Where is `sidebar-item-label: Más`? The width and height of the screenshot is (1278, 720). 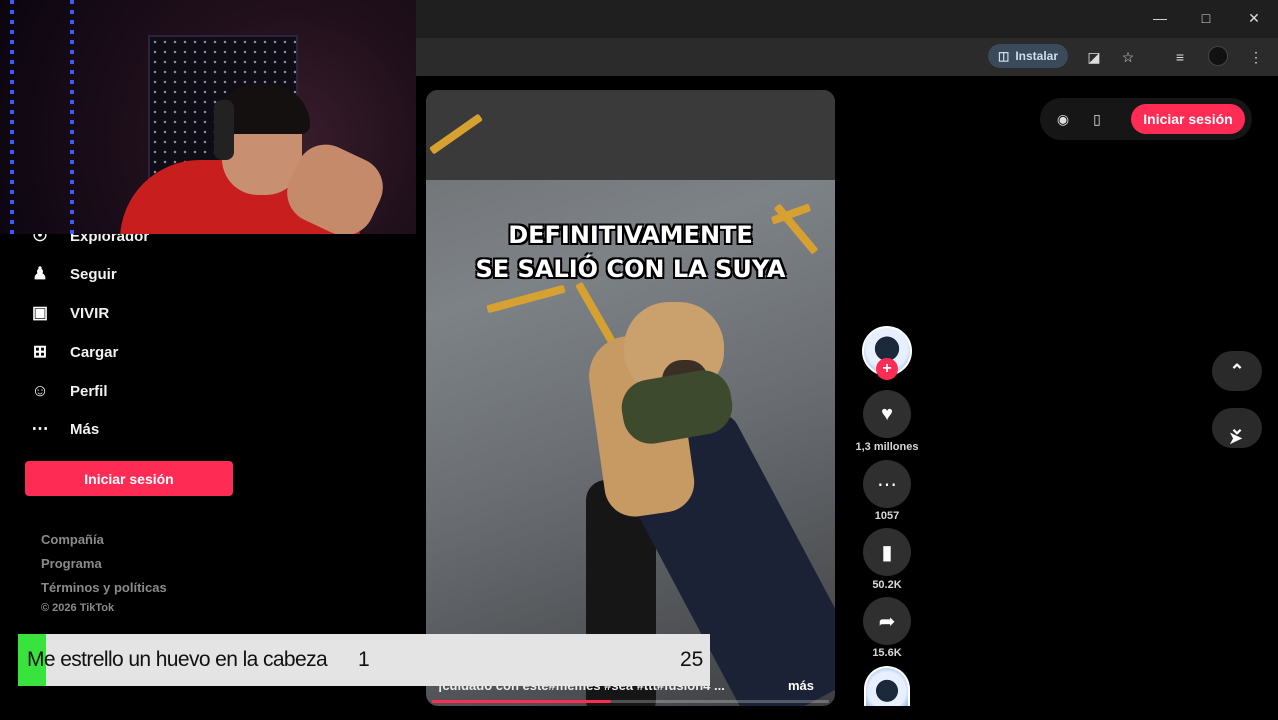
sidebar-item-label: Más is located at coordinates (85, 429).